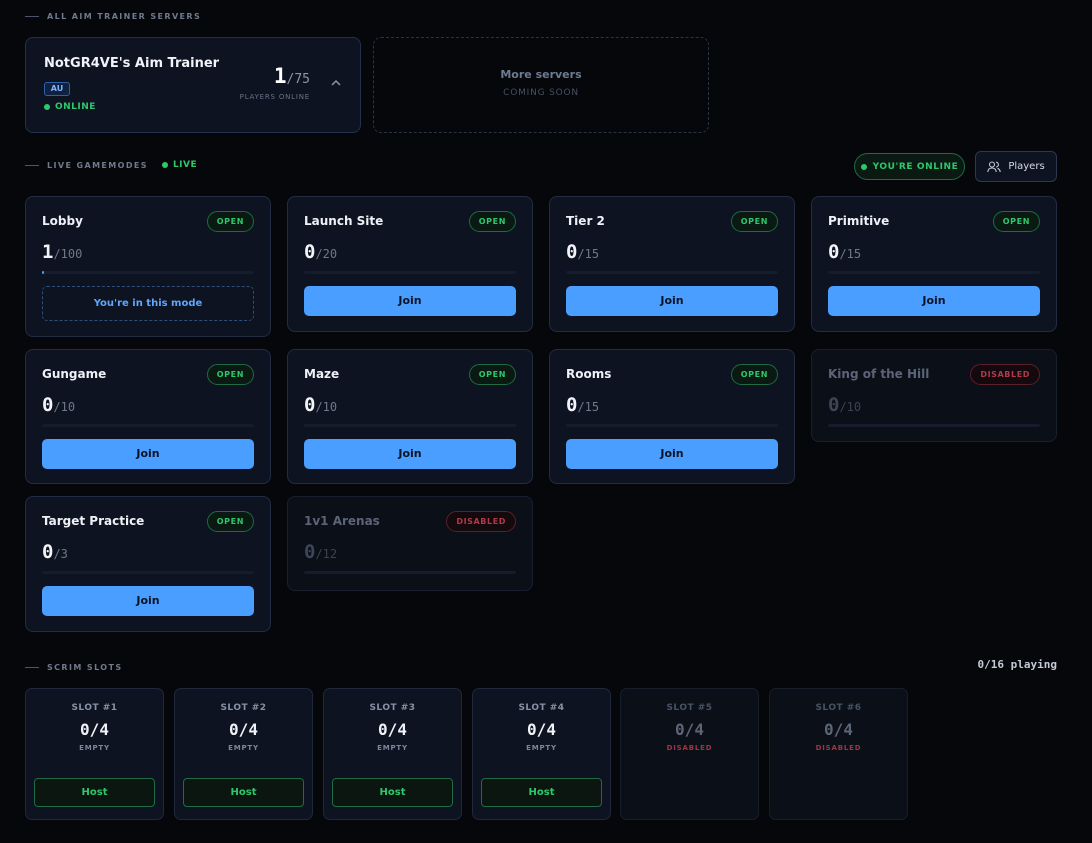 This screenshot has height=843, width=1092. What do you see at coordinates (94, 754) in the screenshot?
I see `scrim-slot-1: SLOT #1 0/4 EMPTY Host` at bounding box center [94, 754].